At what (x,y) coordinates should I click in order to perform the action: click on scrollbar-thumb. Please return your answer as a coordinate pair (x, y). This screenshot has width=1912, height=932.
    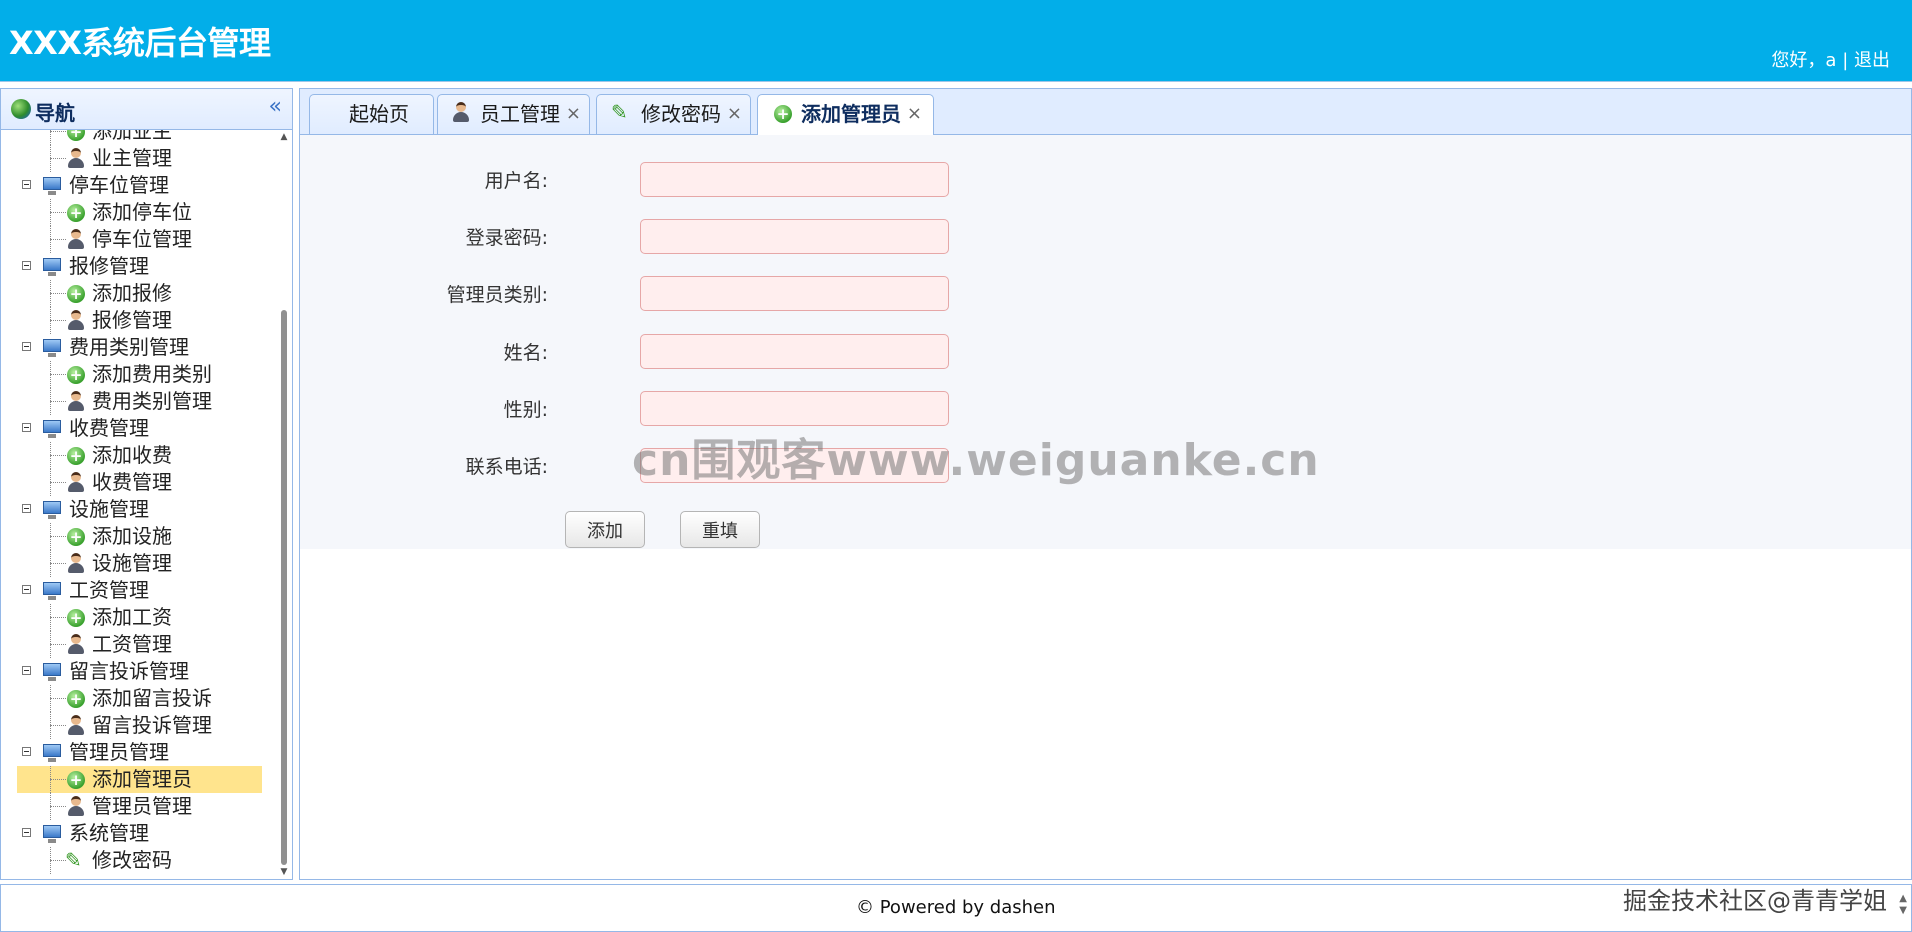
    Looking at the image, I should click on (284, 587).